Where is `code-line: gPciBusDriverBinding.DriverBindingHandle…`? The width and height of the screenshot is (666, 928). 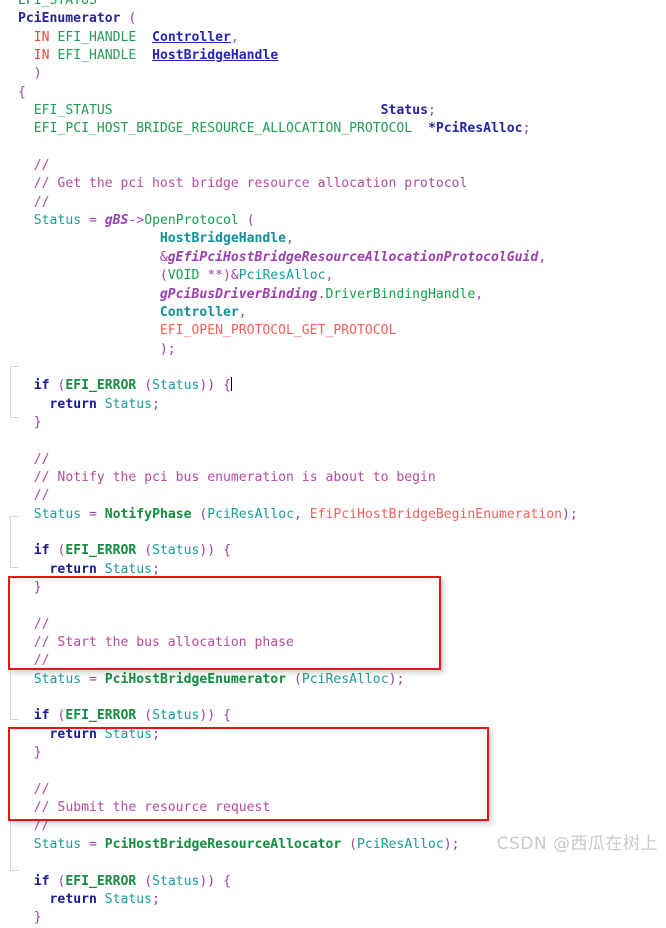 code-line: gPciBusDriverBinding.DriverBindingHandle… is located at coordinates (333, 295).